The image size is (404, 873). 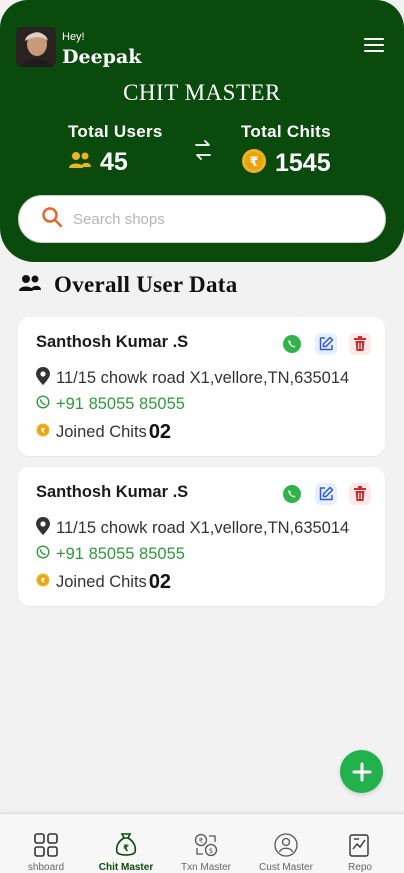 What do you see at coordinates (46, 867) in the screenshot?
I see `nav-label-dashboard: shboard` at bounding box center [46, 867].